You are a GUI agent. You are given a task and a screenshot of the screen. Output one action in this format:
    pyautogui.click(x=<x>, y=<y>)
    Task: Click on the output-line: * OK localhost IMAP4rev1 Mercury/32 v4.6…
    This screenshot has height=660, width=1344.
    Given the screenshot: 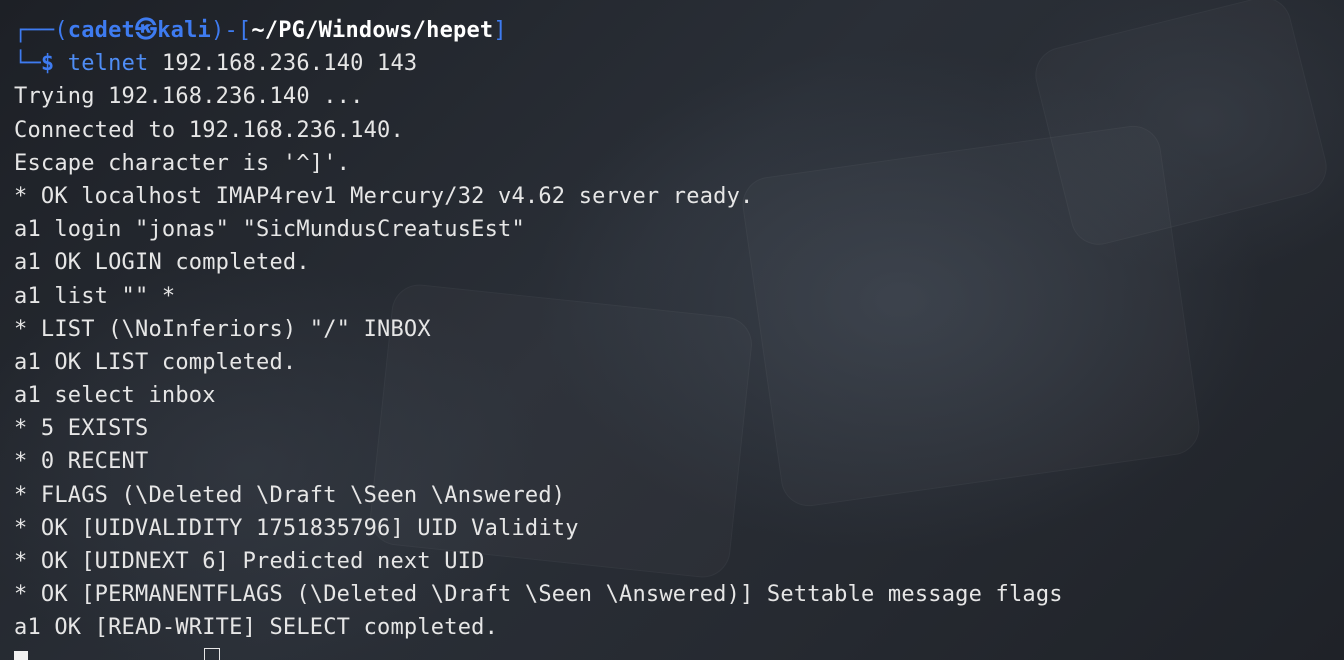 What is the action you would take?
    pyautogui.click(x=384, y=196)
    